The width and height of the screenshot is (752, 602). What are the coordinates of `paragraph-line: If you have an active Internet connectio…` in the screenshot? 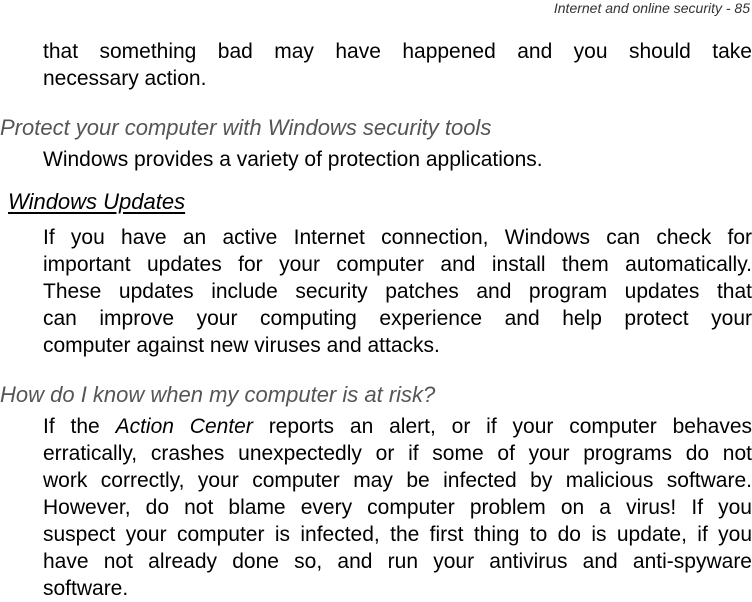 It's located at (397, 237).